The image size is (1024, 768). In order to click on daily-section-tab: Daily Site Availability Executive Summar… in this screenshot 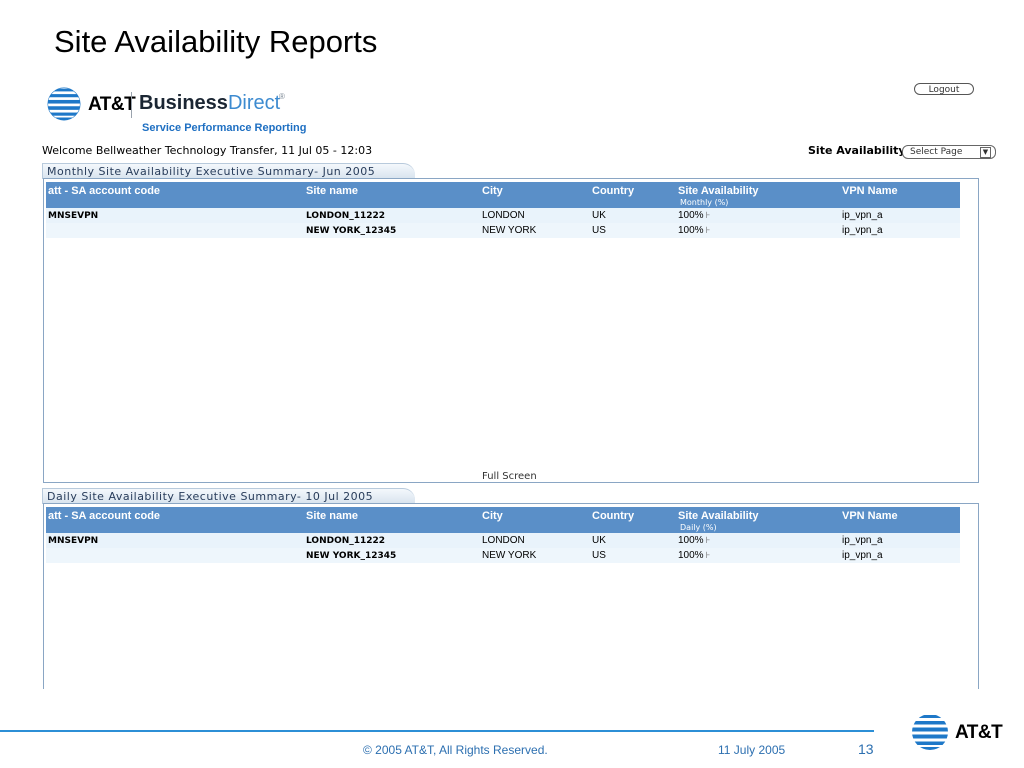, I will do `click(510, 496)`.